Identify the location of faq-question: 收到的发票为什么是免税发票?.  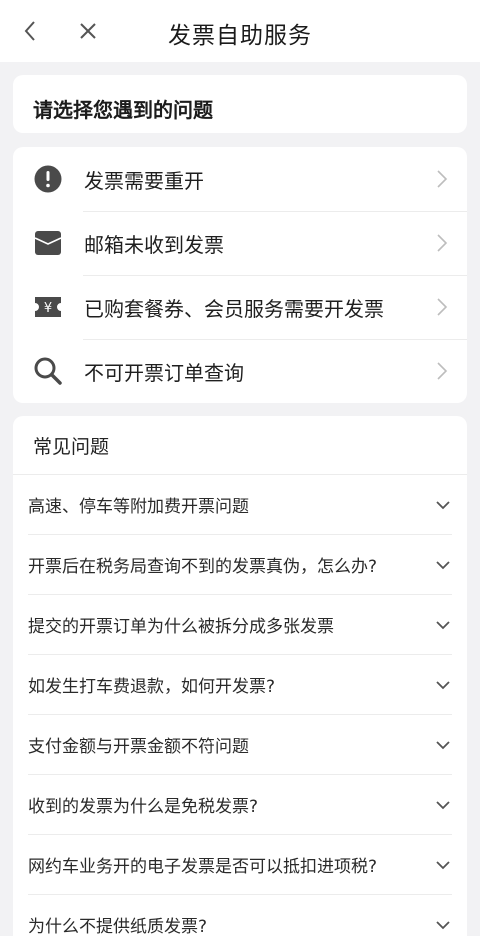
(143, 807).